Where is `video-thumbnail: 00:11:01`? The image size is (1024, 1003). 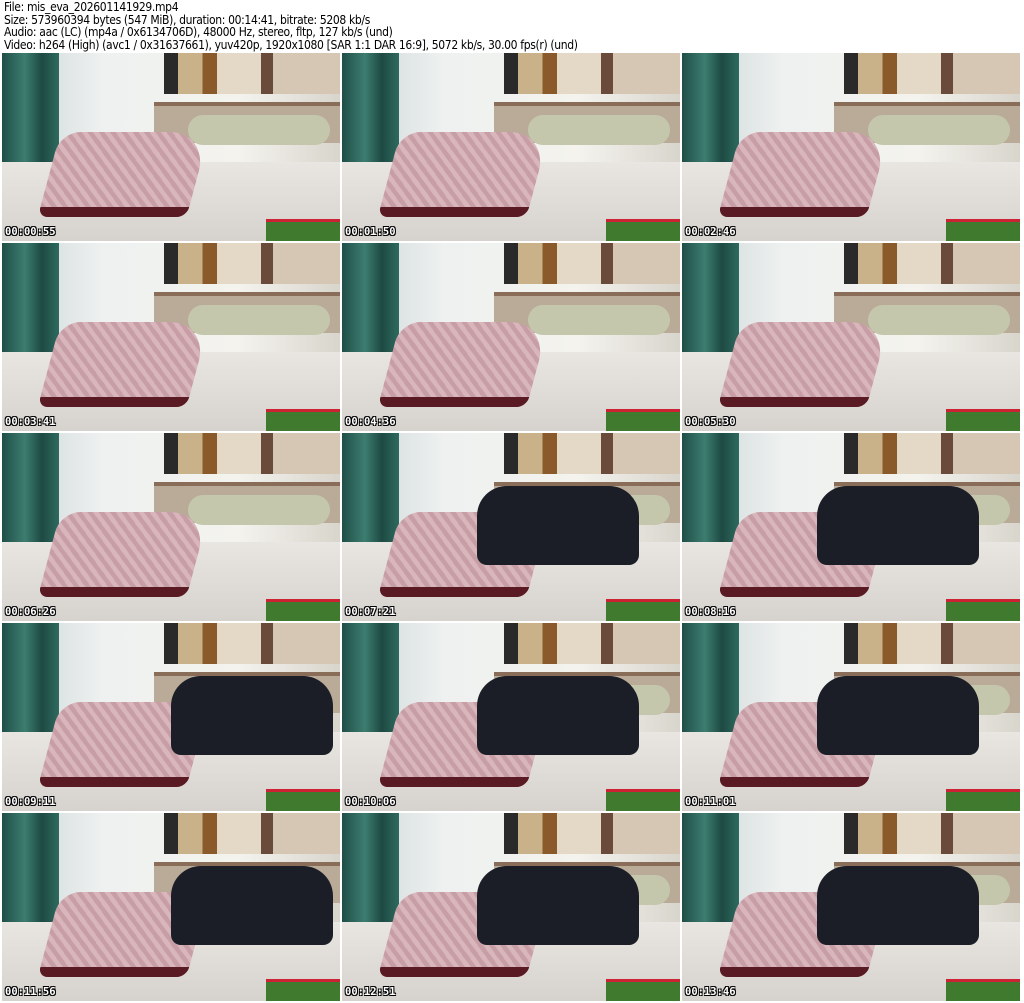 video-thumbnail: 00:11:01 is located at coordinates (851, 717).